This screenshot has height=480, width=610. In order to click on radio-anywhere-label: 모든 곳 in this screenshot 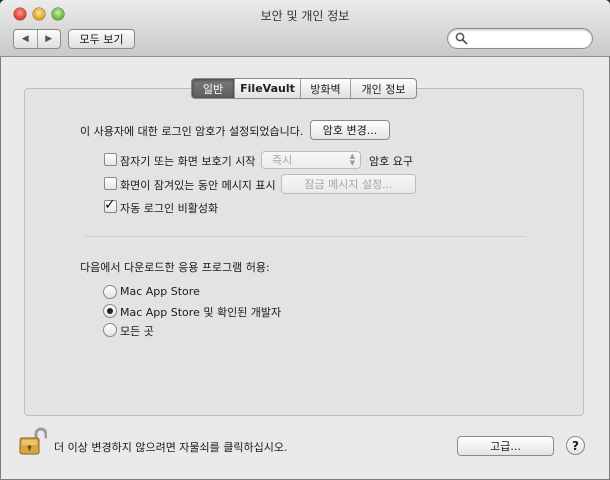, I will do `click(137, 331)`.